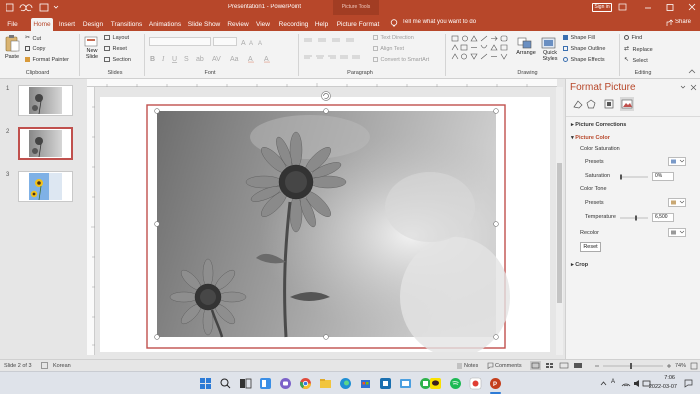  What do you see at coordinates (92, 52) in the screenshot?
I see `new-slide-button: New Slide` at bounding box center [92, 52].